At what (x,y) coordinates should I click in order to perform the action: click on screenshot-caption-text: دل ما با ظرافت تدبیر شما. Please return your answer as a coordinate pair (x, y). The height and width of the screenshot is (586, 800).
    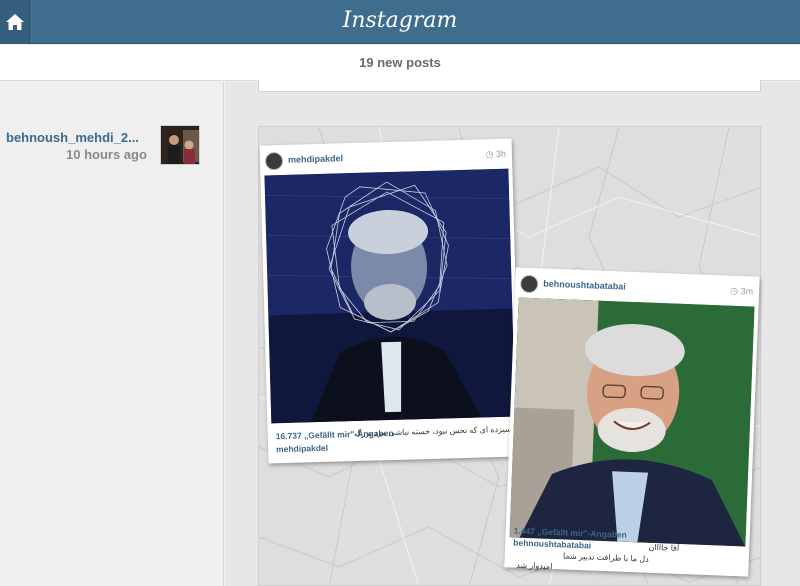
    Looking at the image, I should click on (605, 557).